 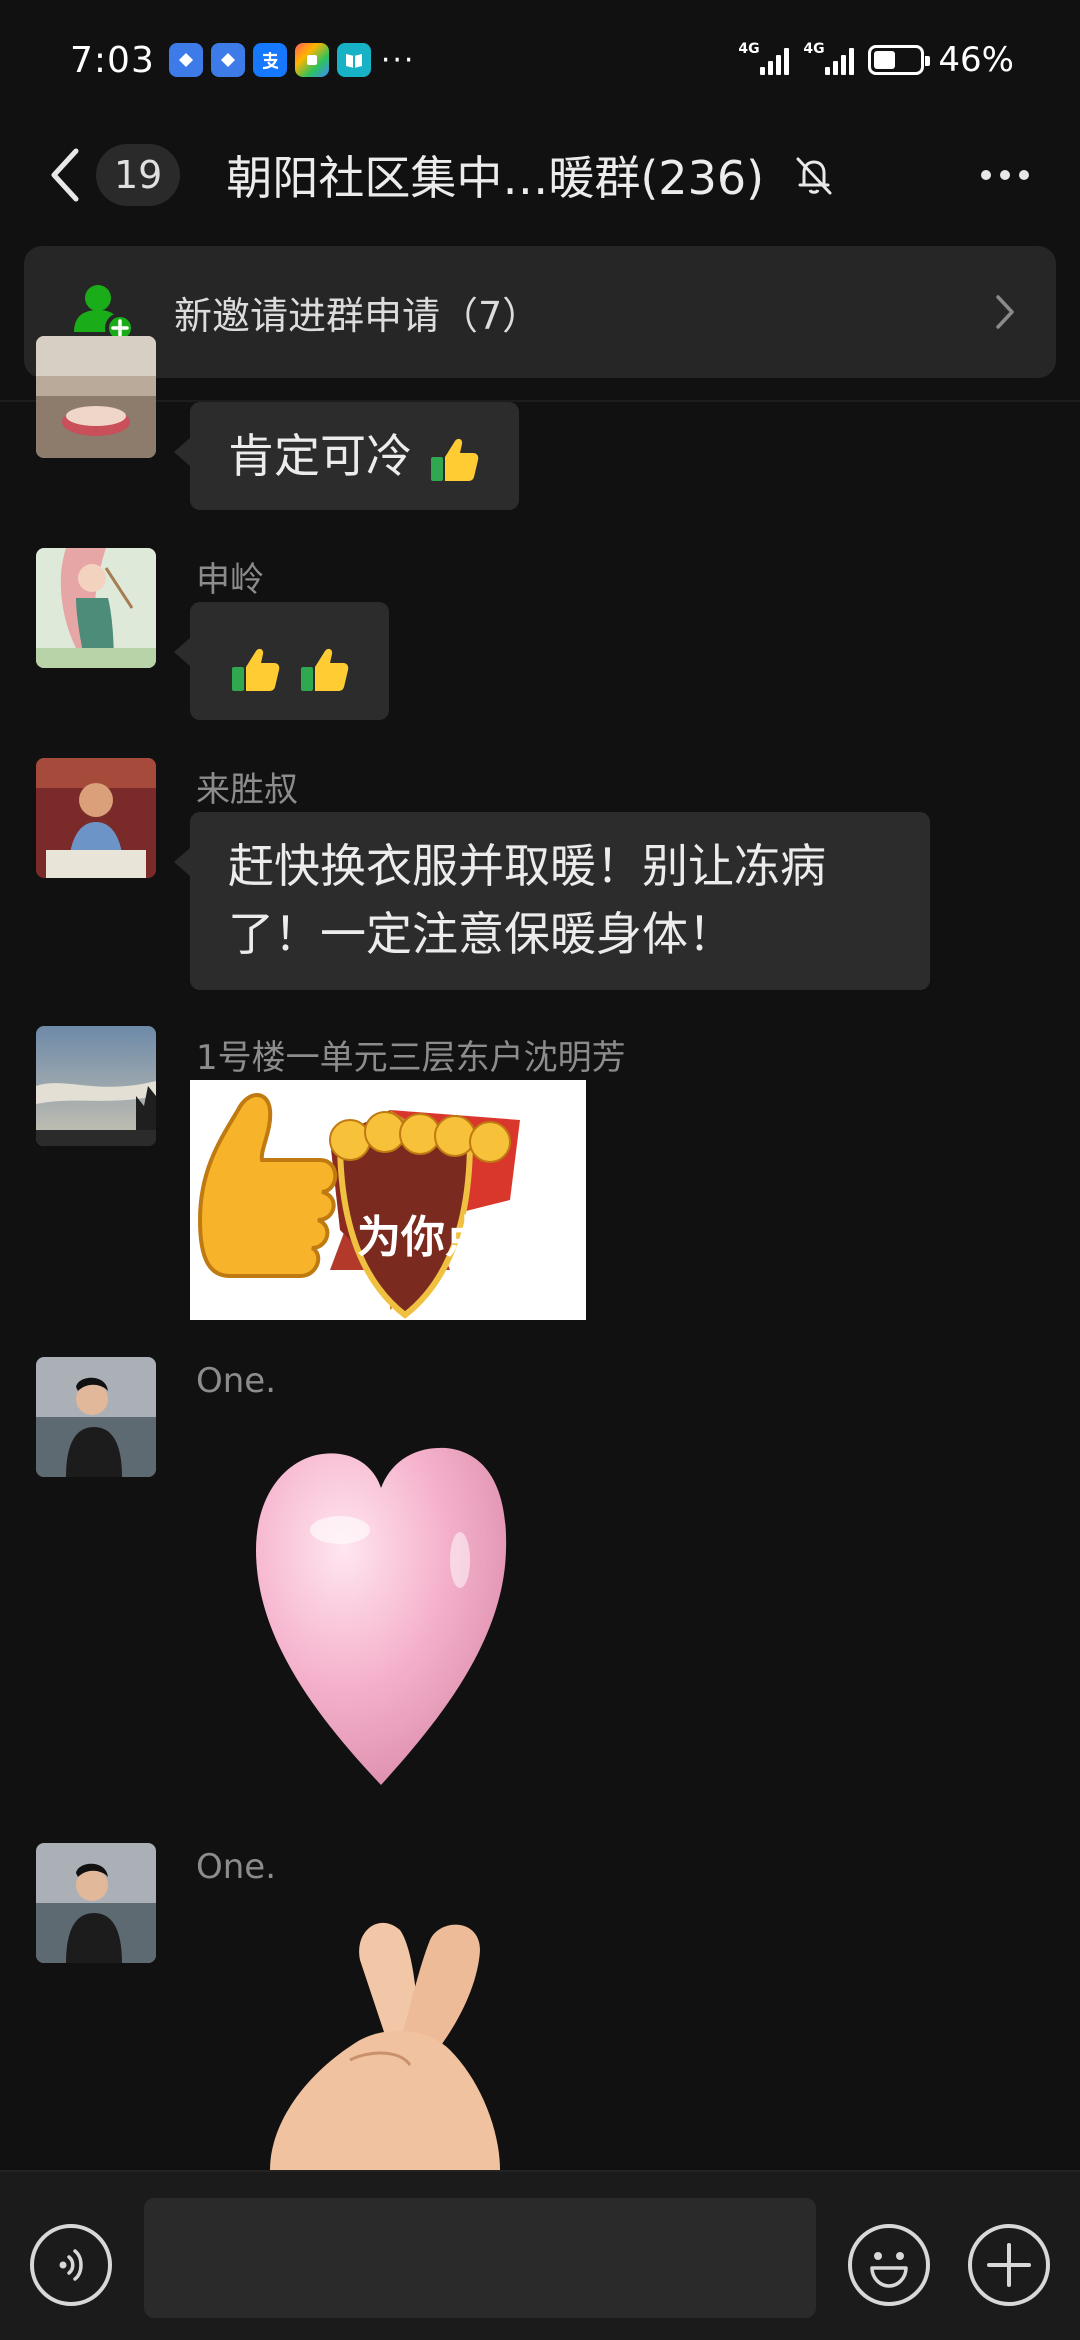 What do you see at coordinates (357, 315) in the screenshot?
I see `invite-requests-label: 新邀请进群申请（7）` at bounding box center [357, 315].